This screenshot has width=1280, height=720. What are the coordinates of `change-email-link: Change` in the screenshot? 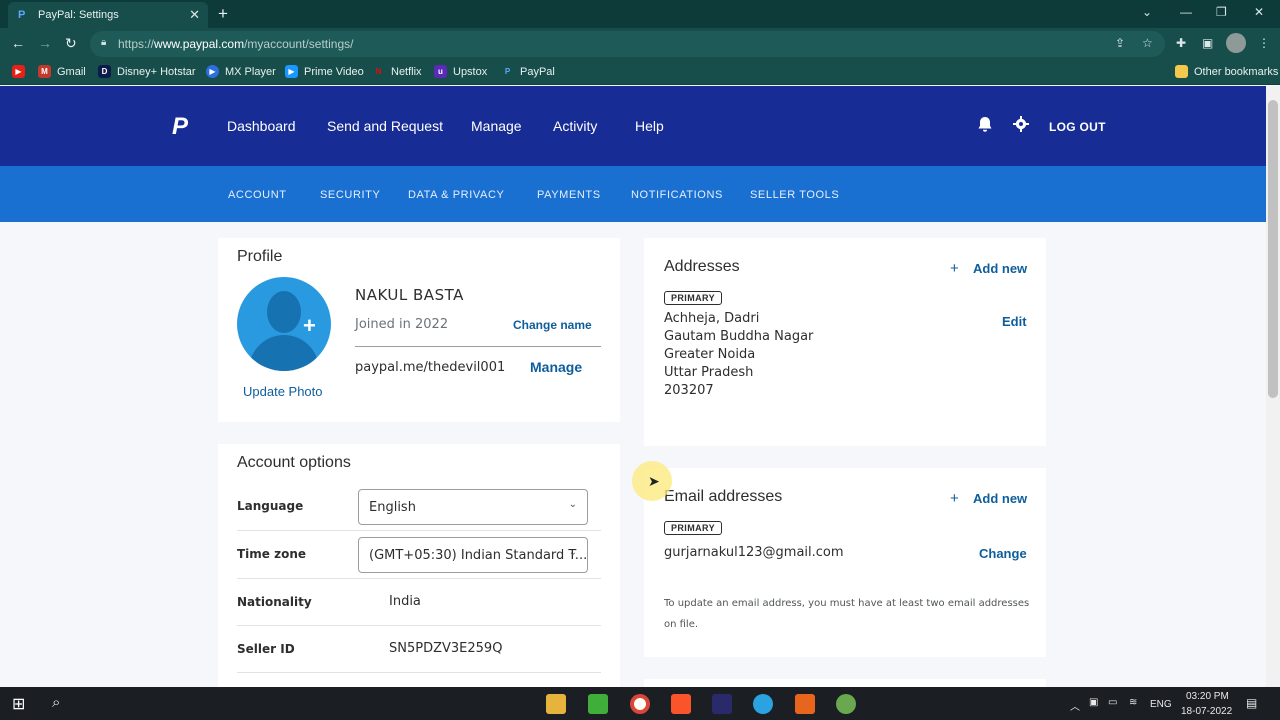 It's located at (1003, 553).